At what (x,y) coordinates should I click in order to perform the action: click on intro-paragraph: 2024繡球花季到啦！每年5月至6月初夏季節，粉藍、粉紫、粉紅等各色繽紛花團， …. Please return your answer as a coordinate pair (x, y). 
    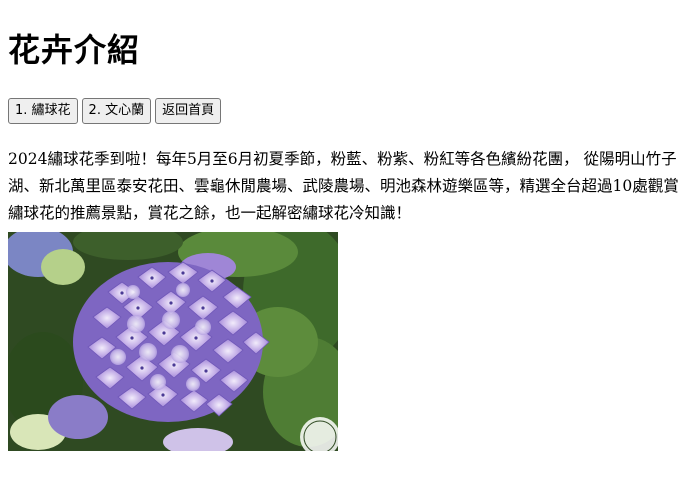
    Looking at the image, I should click on (343, 186).